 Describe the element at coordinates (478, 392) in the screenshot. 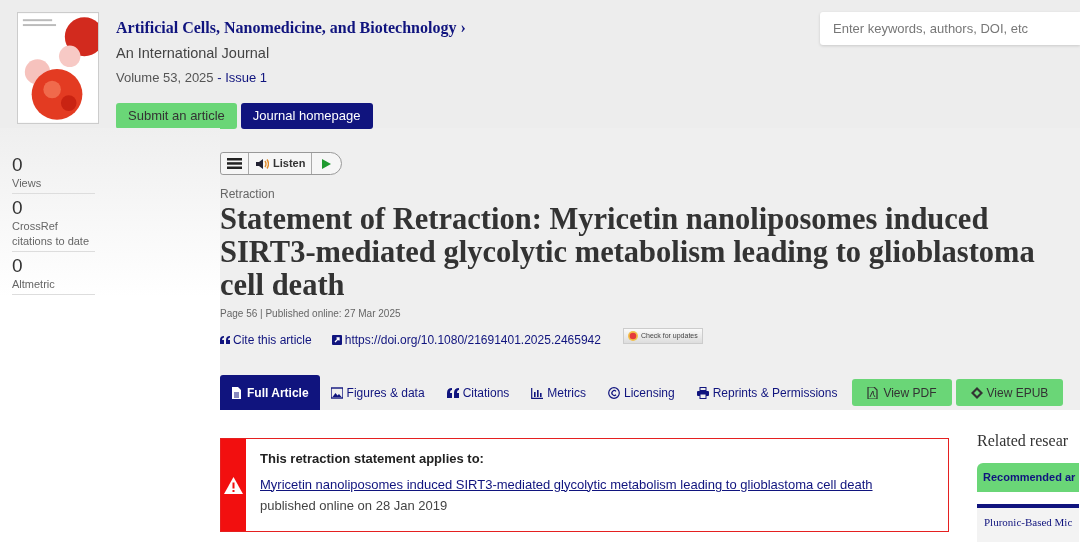

I see `article-tab: Citations` at that location.